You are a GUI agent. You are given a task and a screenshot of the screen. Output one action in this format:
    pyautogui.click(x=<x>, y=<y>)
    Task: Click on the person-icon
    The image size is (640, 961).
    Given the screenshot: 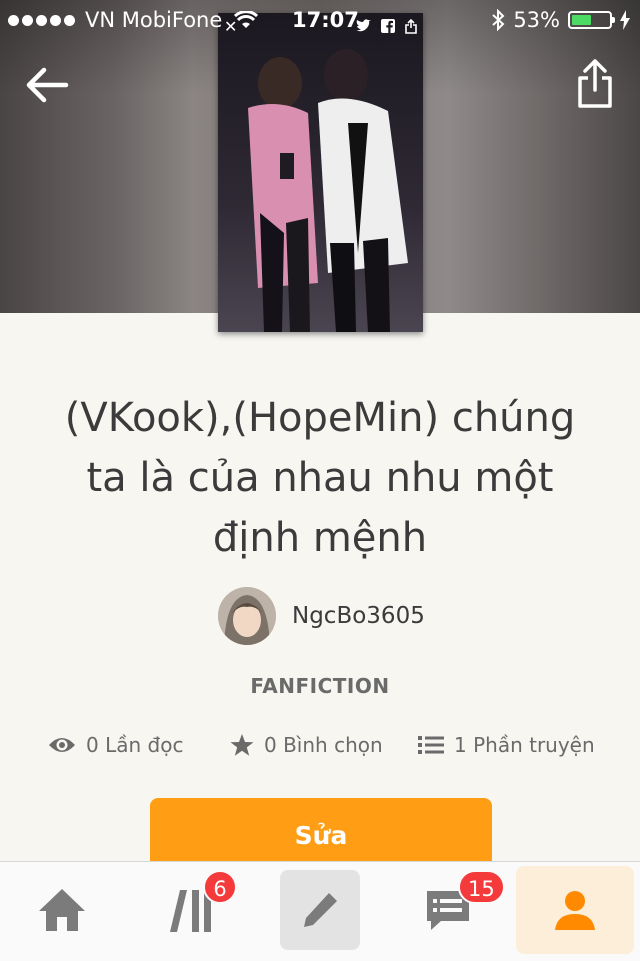 What is the action you would take?
    pyautogui.click(x=575, y=910)
    